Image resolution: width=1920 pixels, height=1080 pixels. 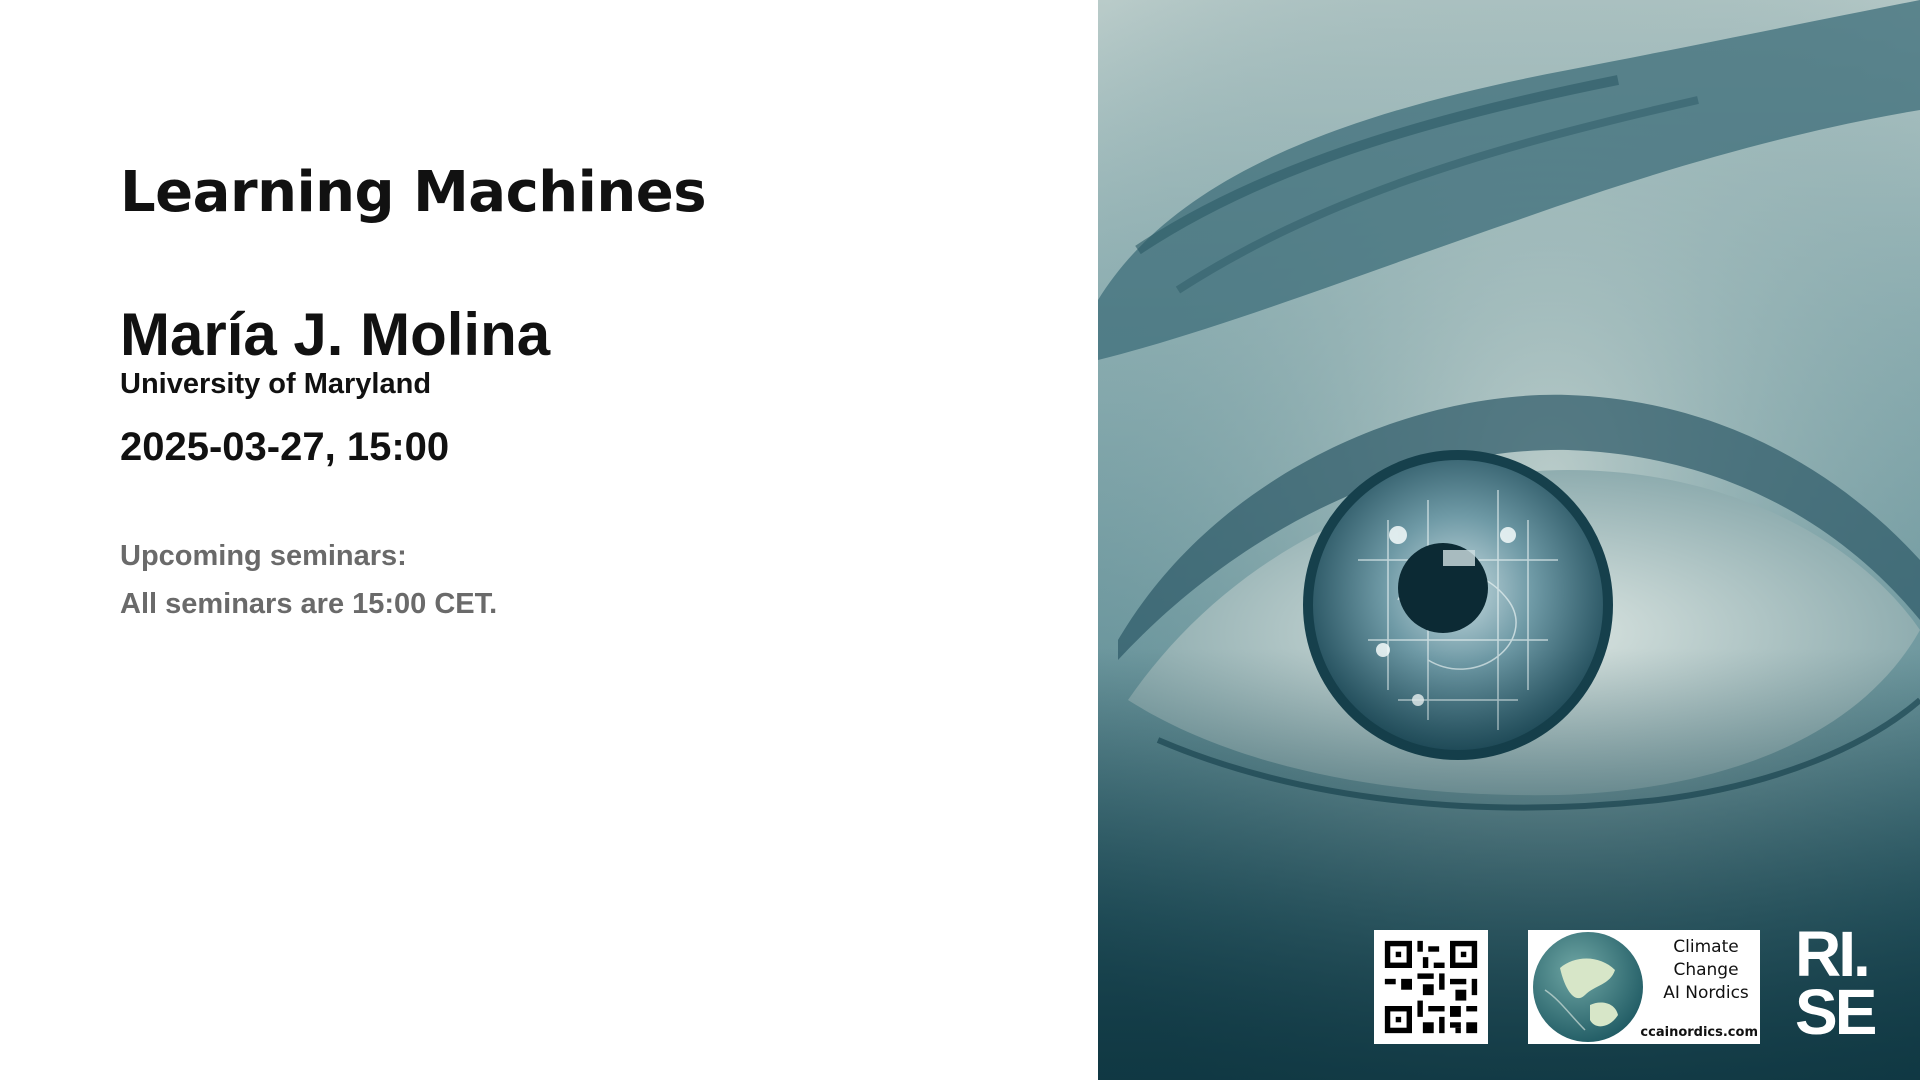 What do you see at coordinates (276, 384) in the screenshot?
I see `speaker-affiliation: University of Maryland` at bounding box center [276, 384].